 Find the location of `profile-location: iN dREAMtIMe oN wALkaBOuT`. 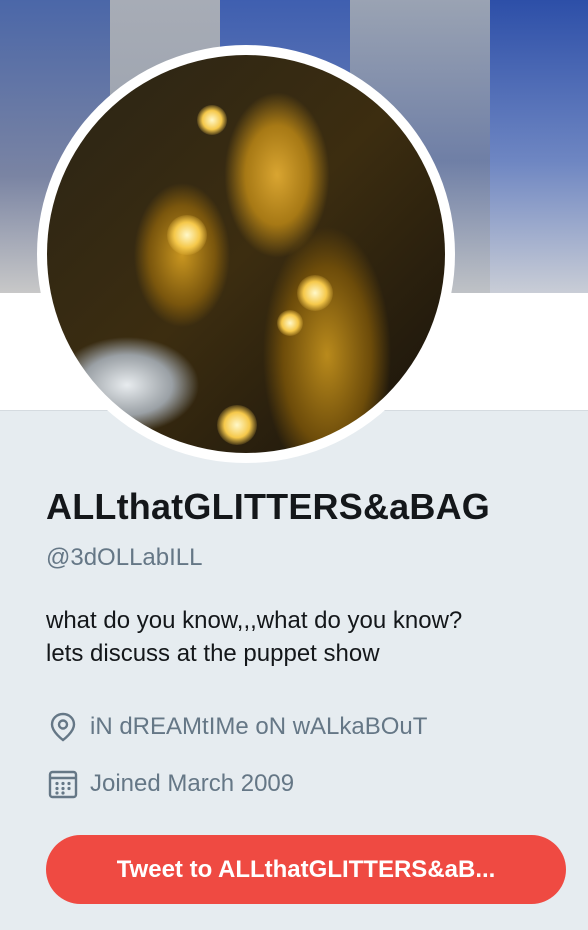

profile-location: iN dREAMtIMe oN wALkaBOuT is located at coordinates (236, 727).